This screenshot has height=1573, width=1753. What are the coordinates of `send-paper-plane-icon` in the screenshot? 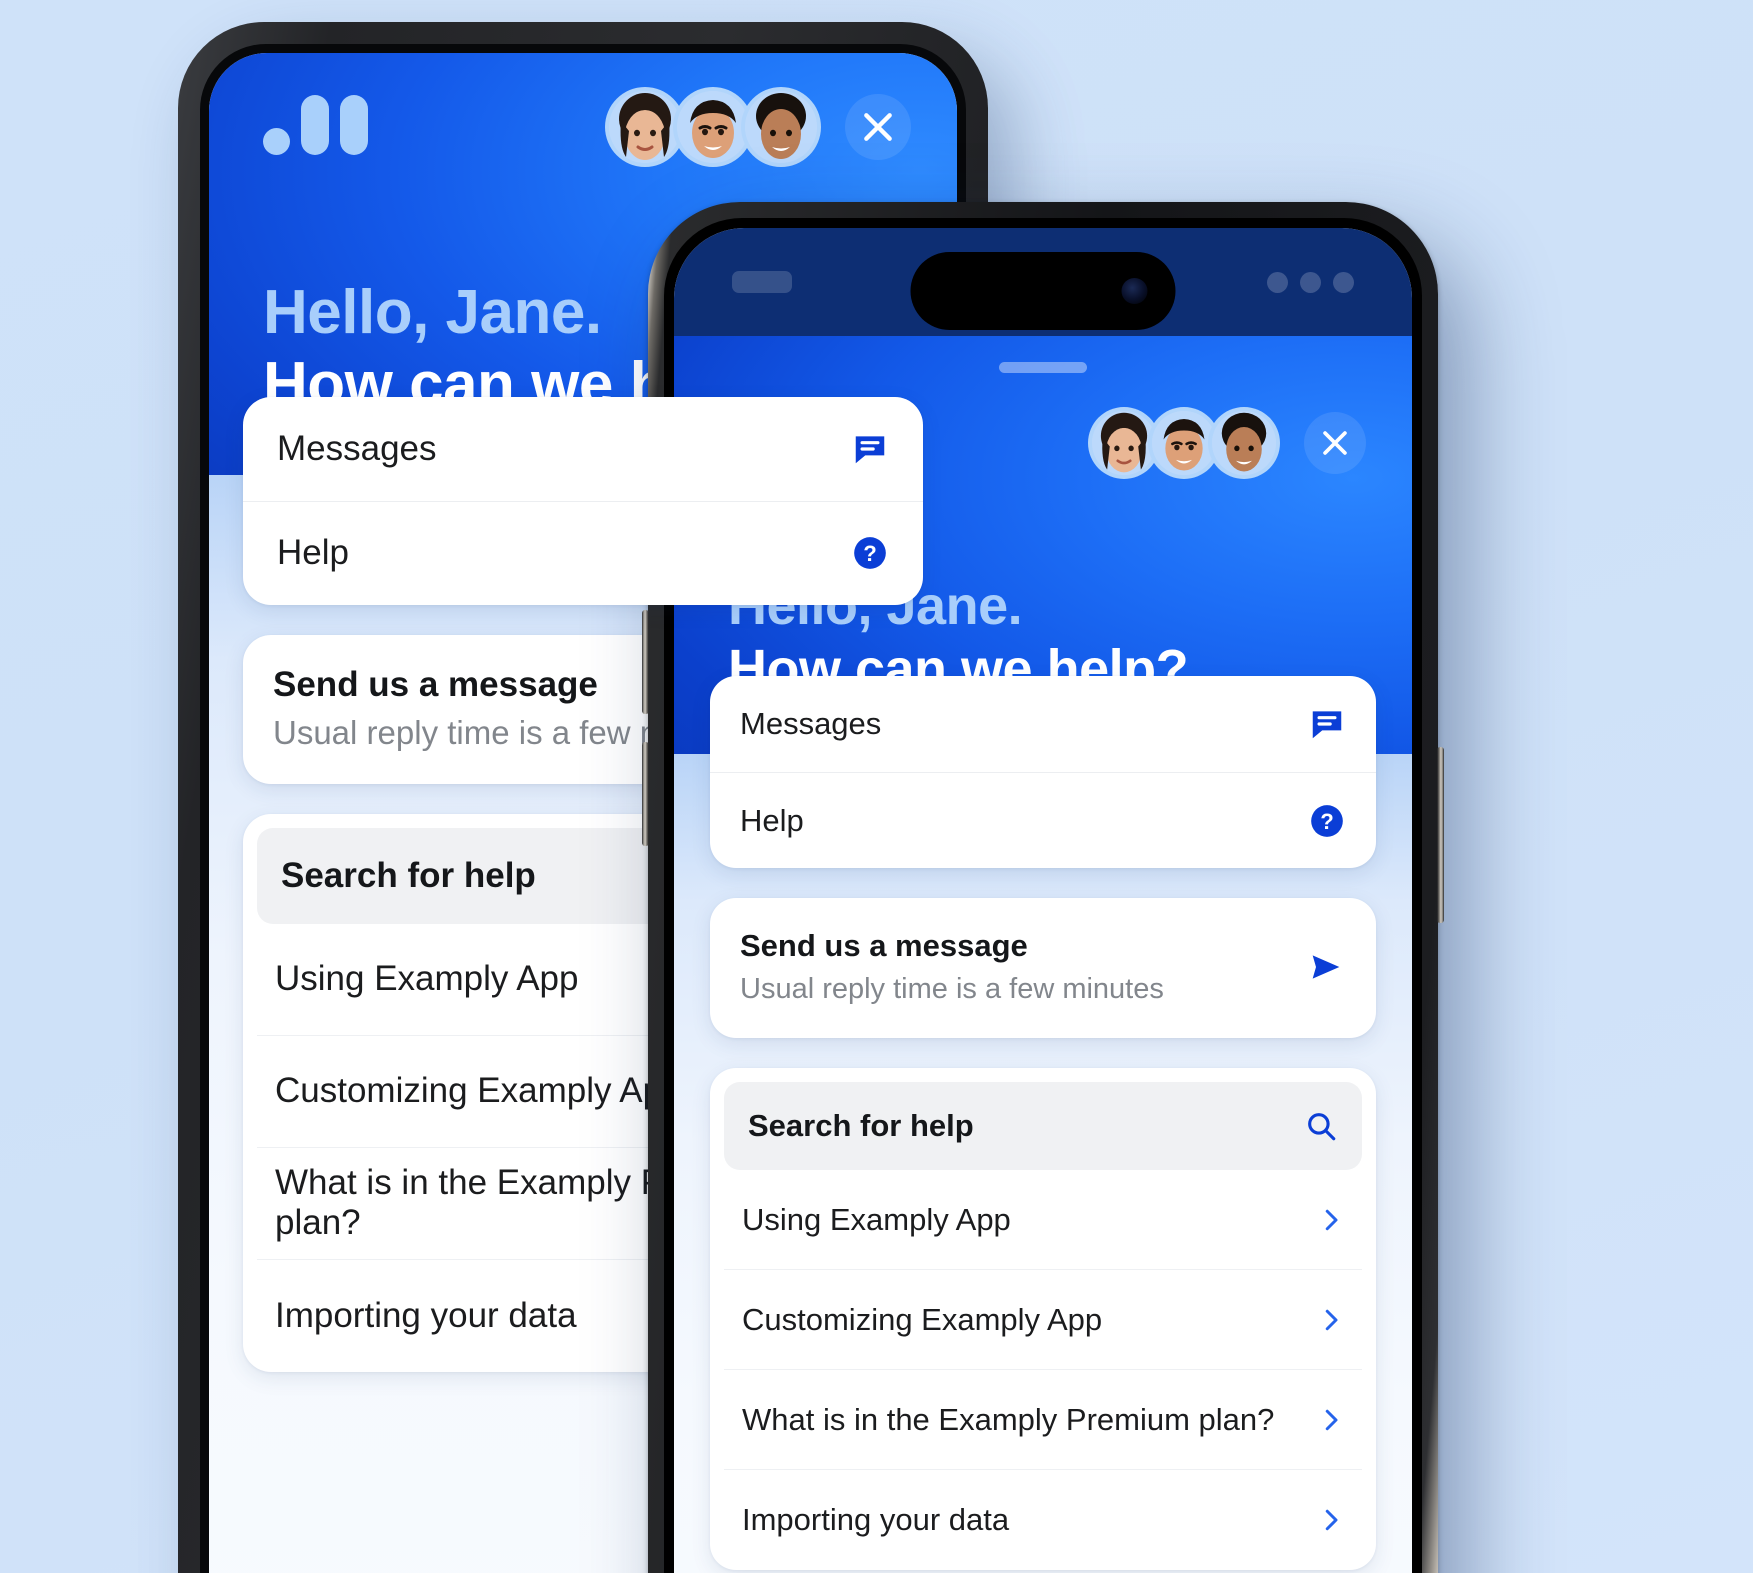 It's located at (1326, 967).